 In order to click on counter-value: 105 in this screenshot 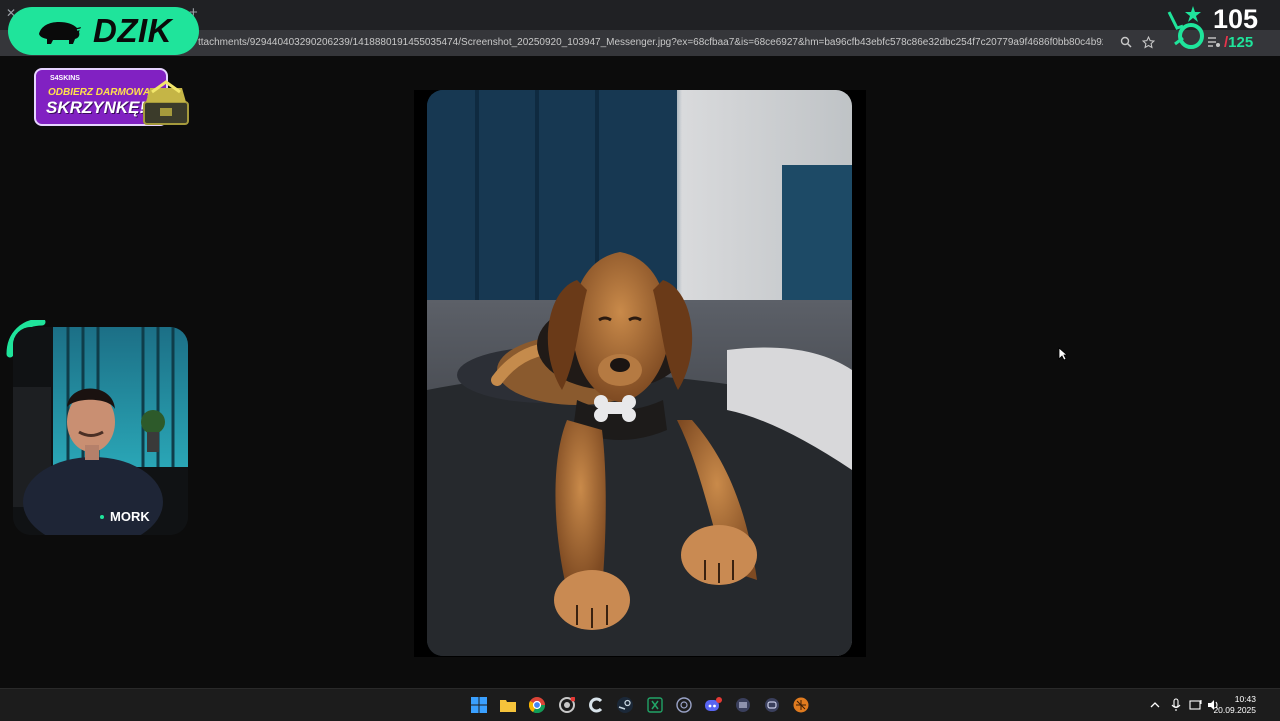, I will do `click(1236, 19)`.